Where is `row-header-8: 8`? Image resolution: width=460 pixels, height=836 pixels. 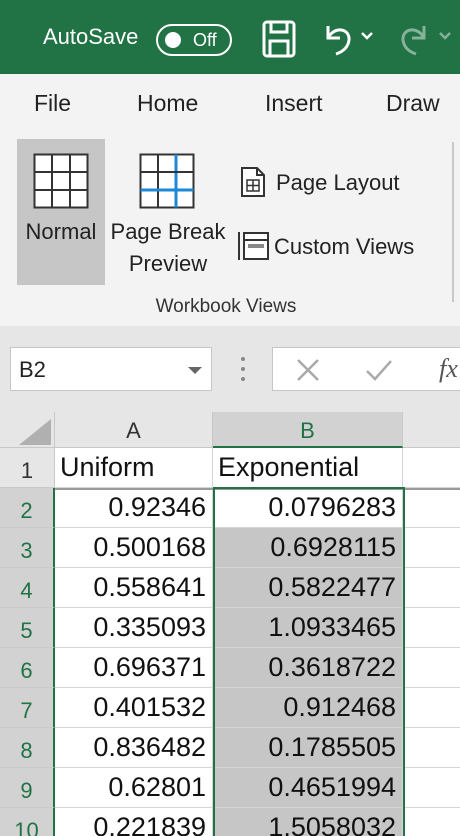
row-header-8: 8 is located at coordinates (27, 748).